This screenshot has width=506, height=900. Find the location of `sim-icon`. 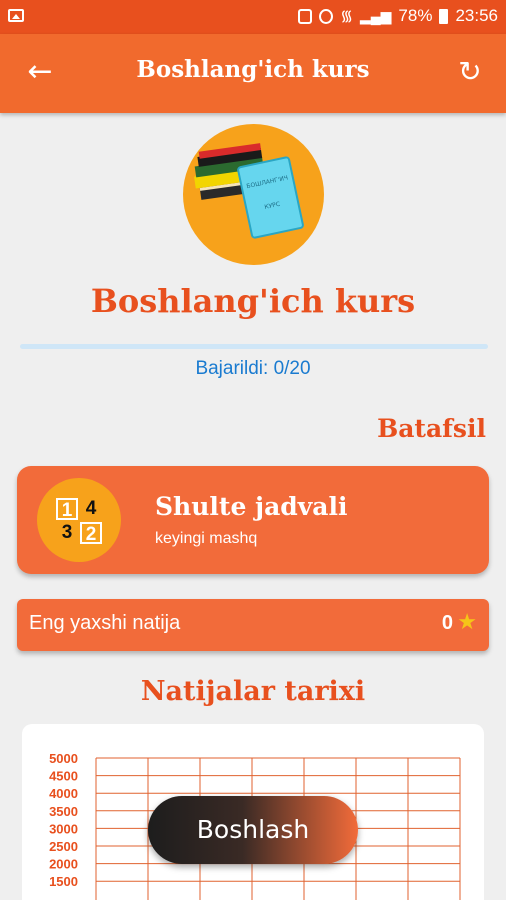

sim-icon is located at coordinates (305, 16).